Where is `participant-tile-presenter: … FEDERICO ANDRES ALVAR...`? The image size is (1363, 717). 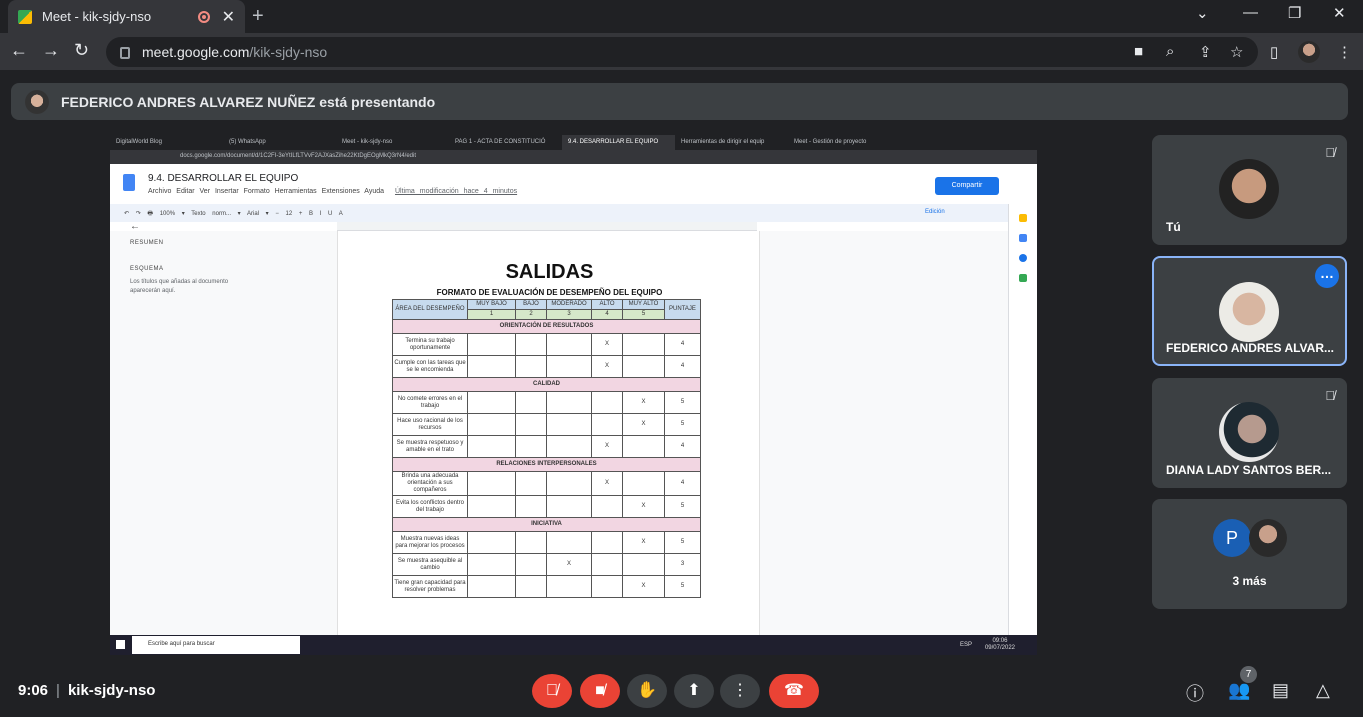
participant-tile-presenter: … FEDERICO ANDRES ALVAR... is located at coordinates (1249, 311).